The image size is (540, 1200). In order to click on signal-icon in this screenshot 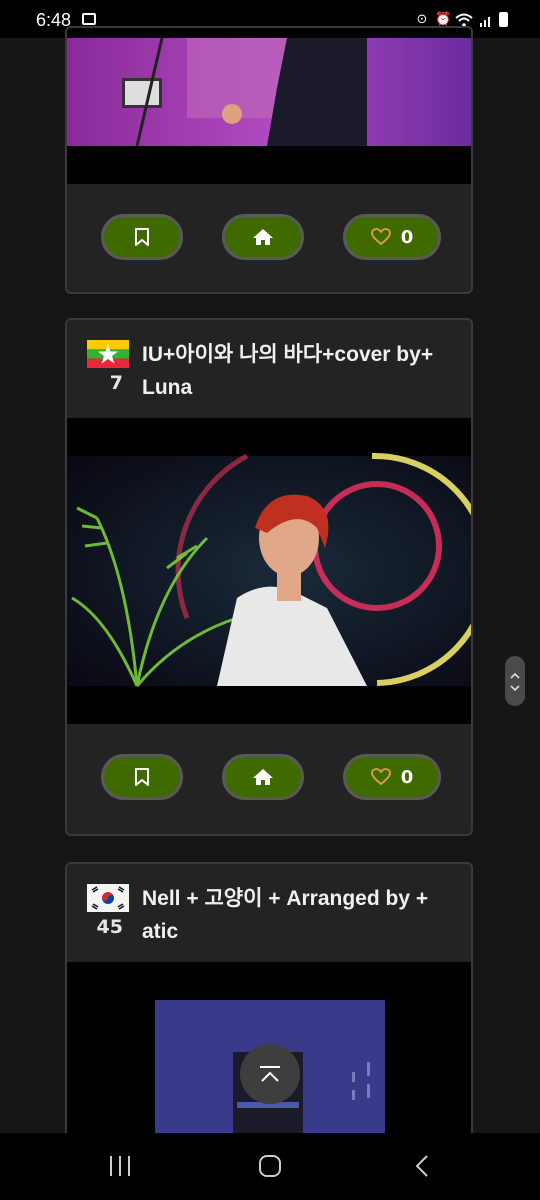, I will do `click(485, 21)`.